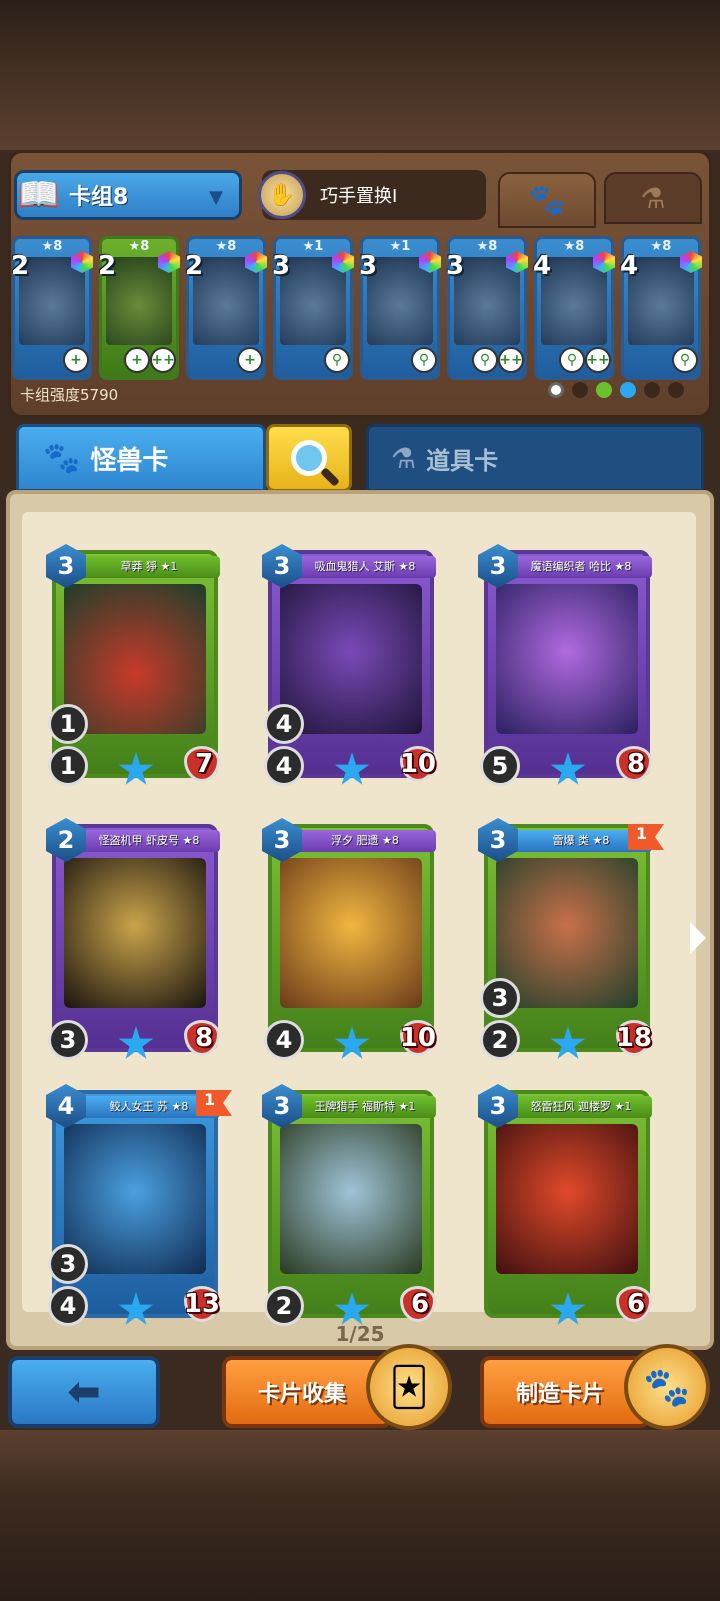 This screenshot has width=720, height=1601. Describe the element at coordinates (149, 567) in the screenshot. I see `card-name: 草莽 猙 ★1` at that location.